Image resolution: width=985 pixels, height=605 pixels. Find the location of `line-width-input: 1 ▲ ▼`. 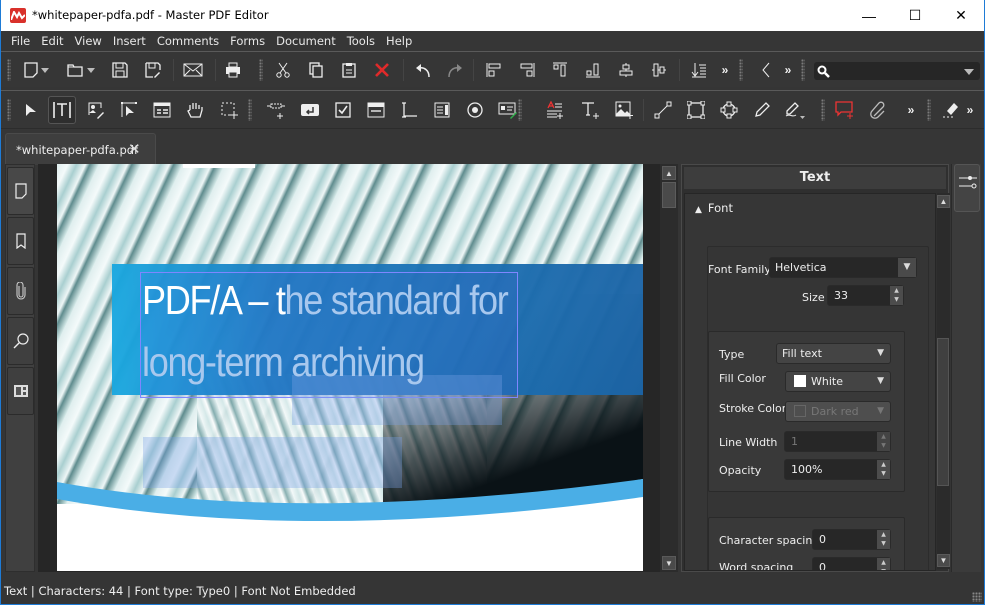

line-width-input: 1 ▲ ▼ is located at coordinates (837, 441).